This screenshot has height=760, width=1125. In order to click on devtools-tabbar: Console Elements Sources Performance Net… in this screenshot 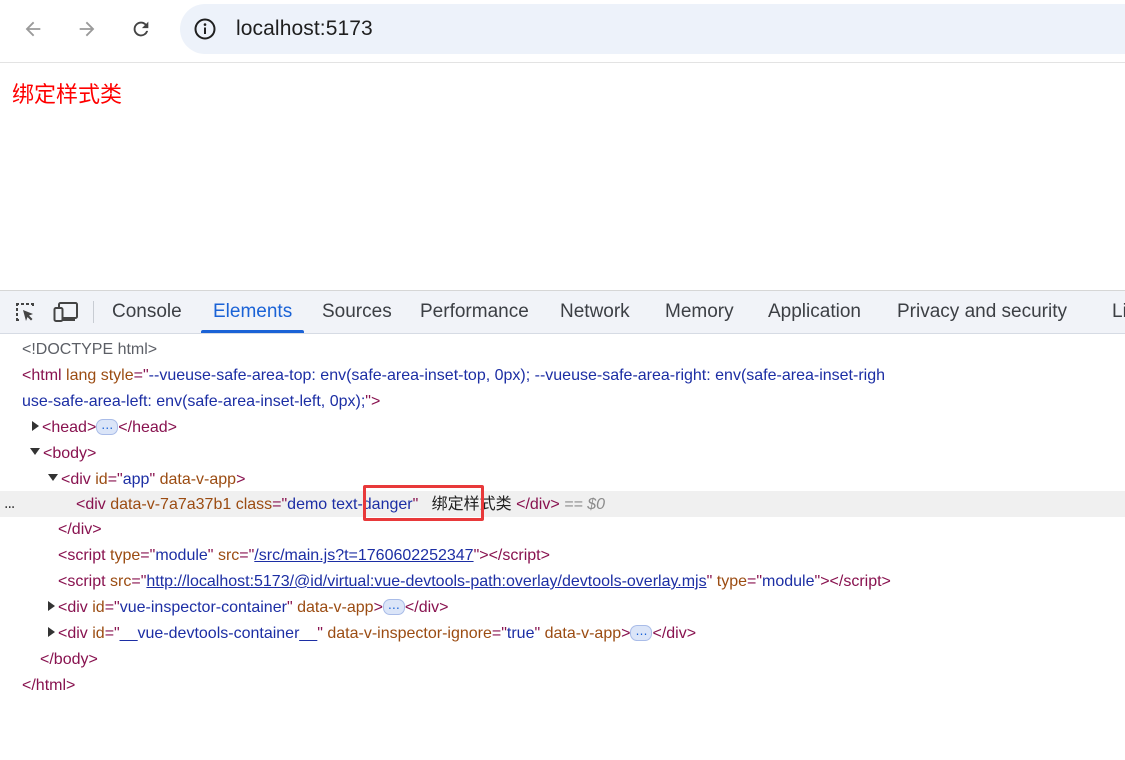, I will do `click(562, 312)`.